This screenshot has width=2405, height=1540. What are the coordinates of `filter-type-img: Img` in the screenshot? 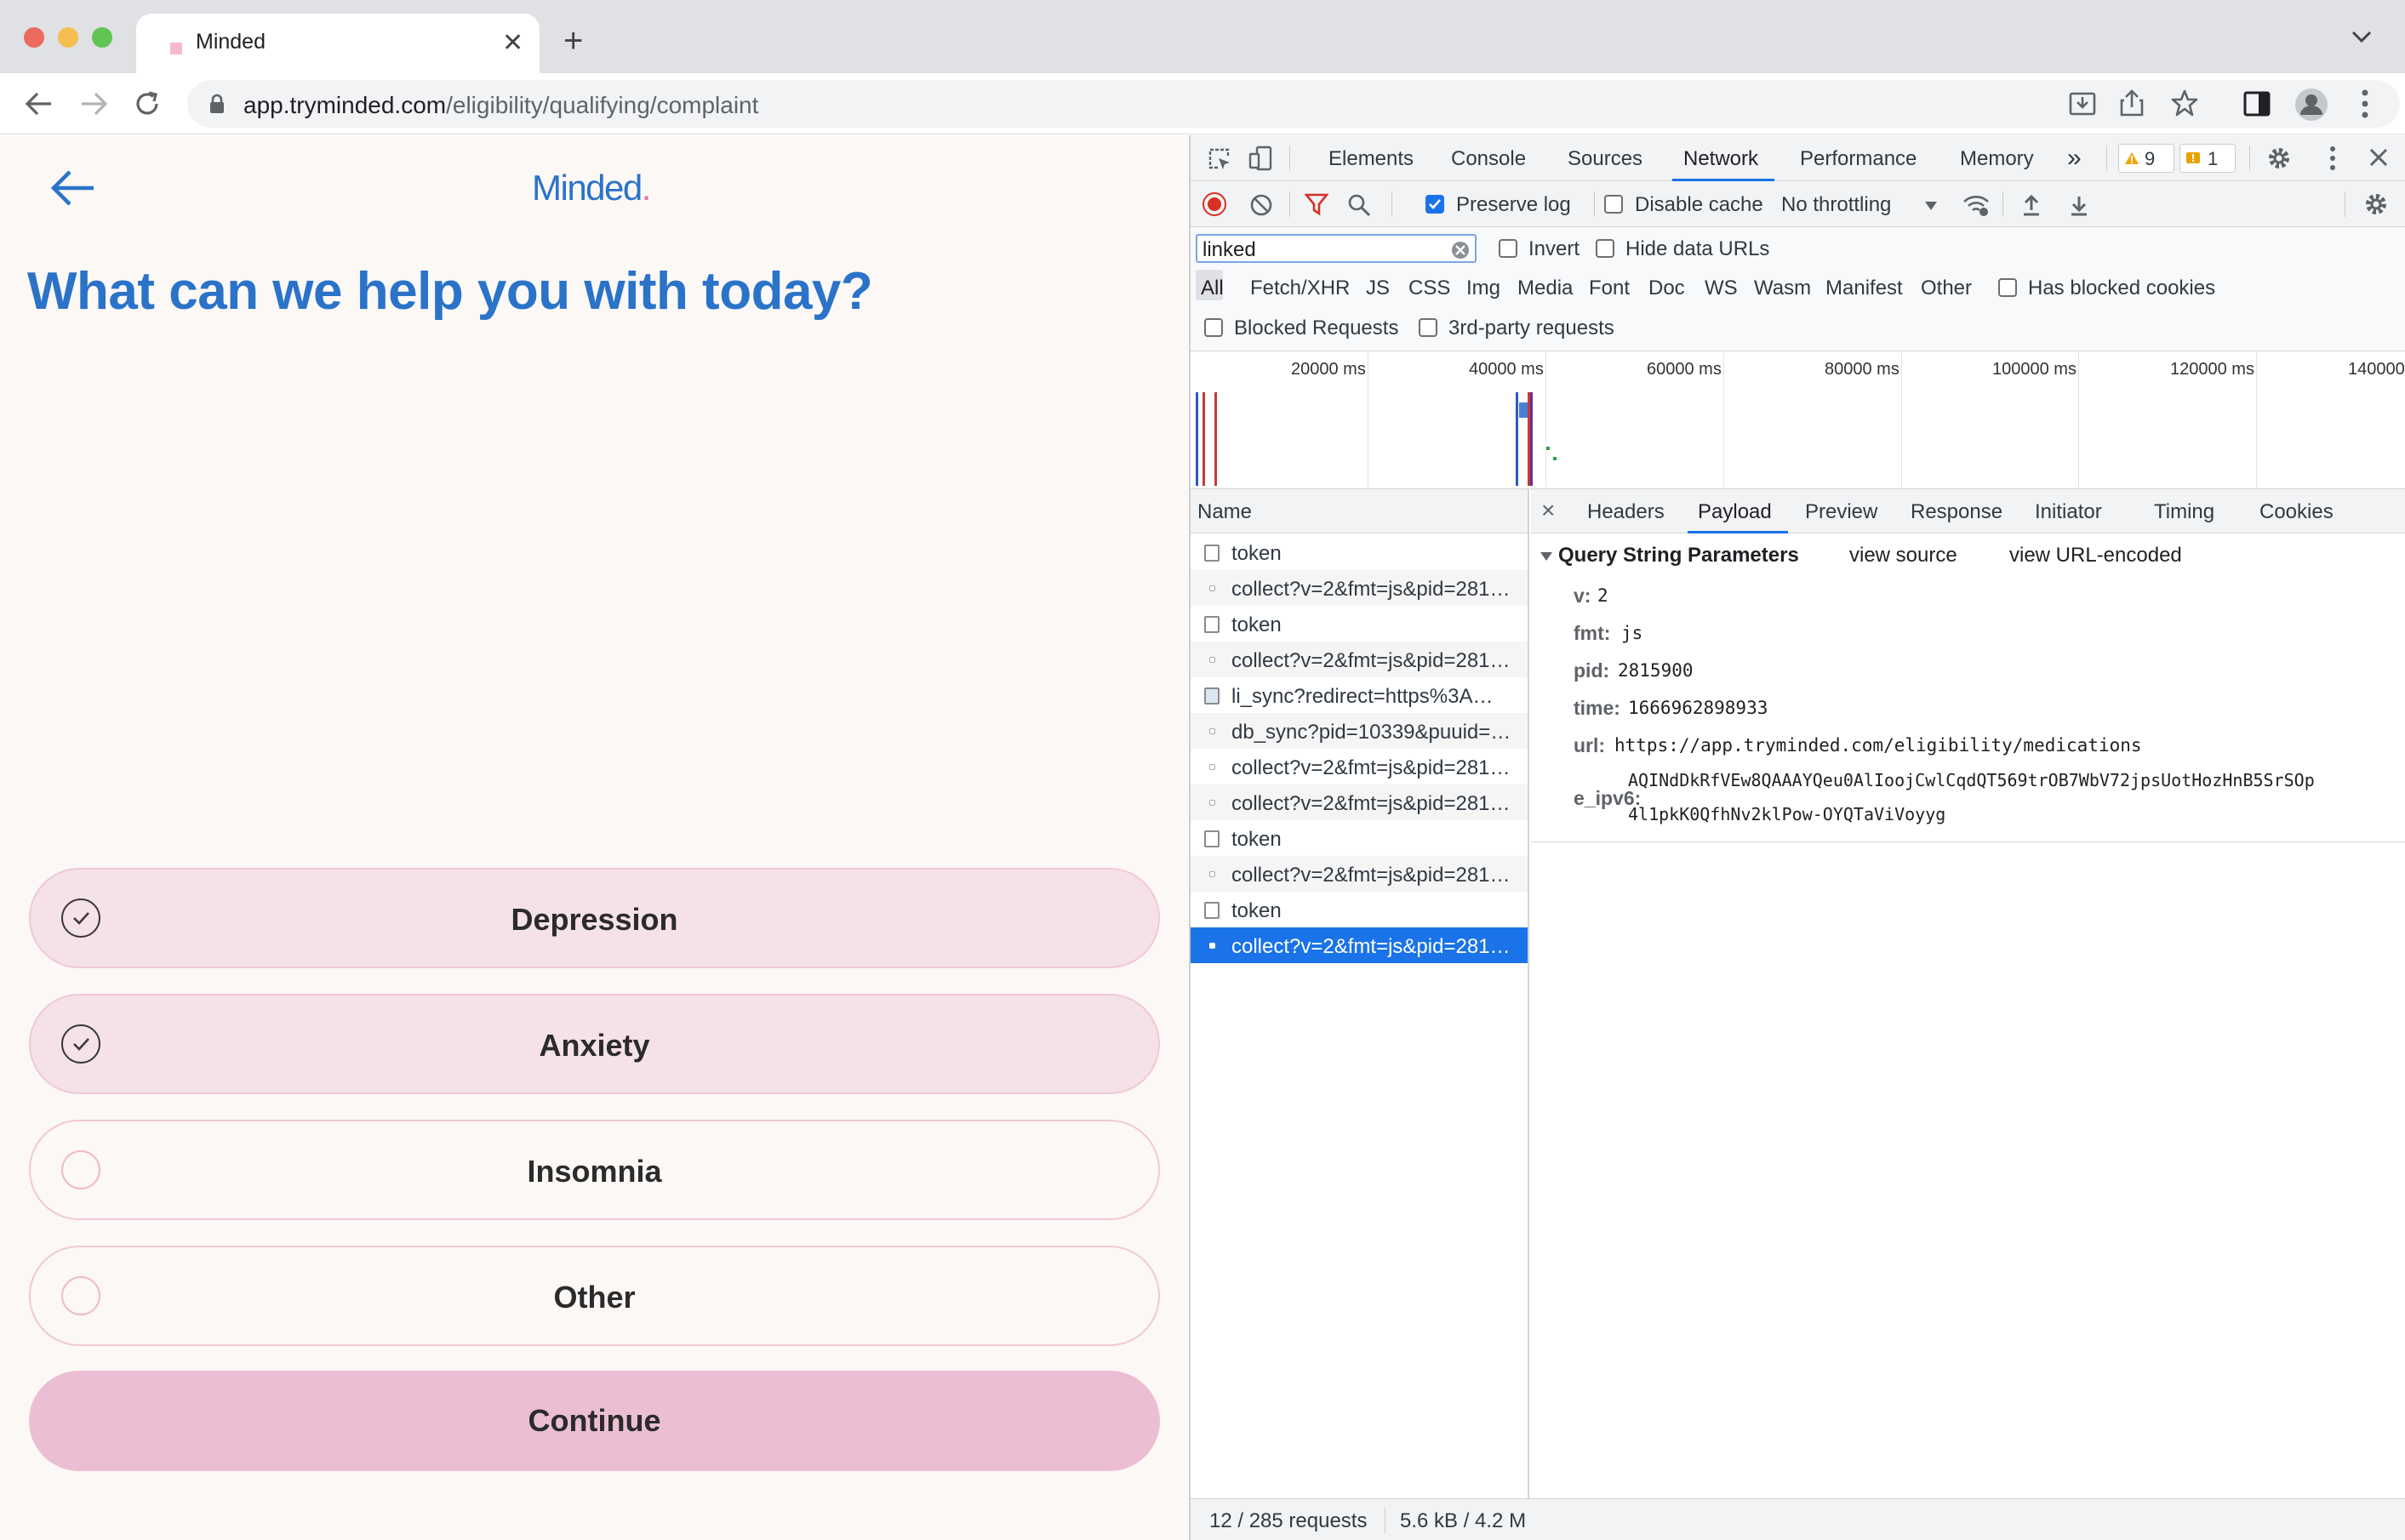 It's located at (1483, 288).